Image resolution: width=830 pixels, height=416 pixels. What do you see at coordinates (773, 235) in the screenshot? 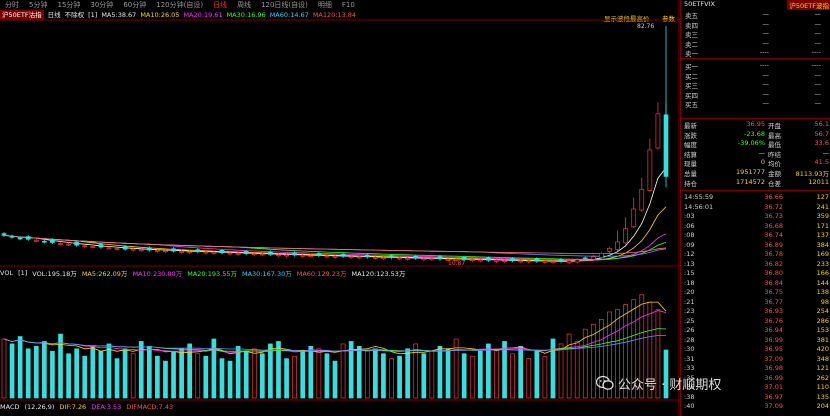
I see `tick-p: 36.74` at bounding box center [773, 235].